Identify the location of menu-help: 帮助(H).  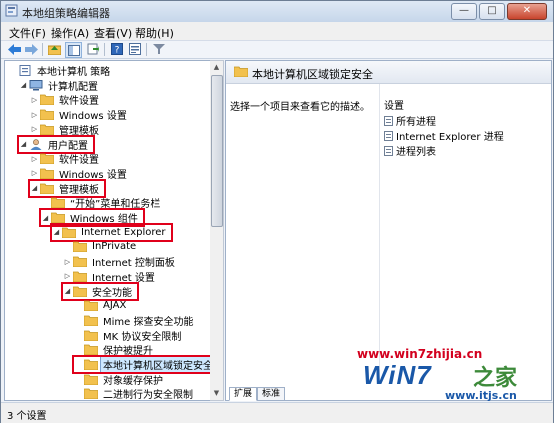
(154, 33).